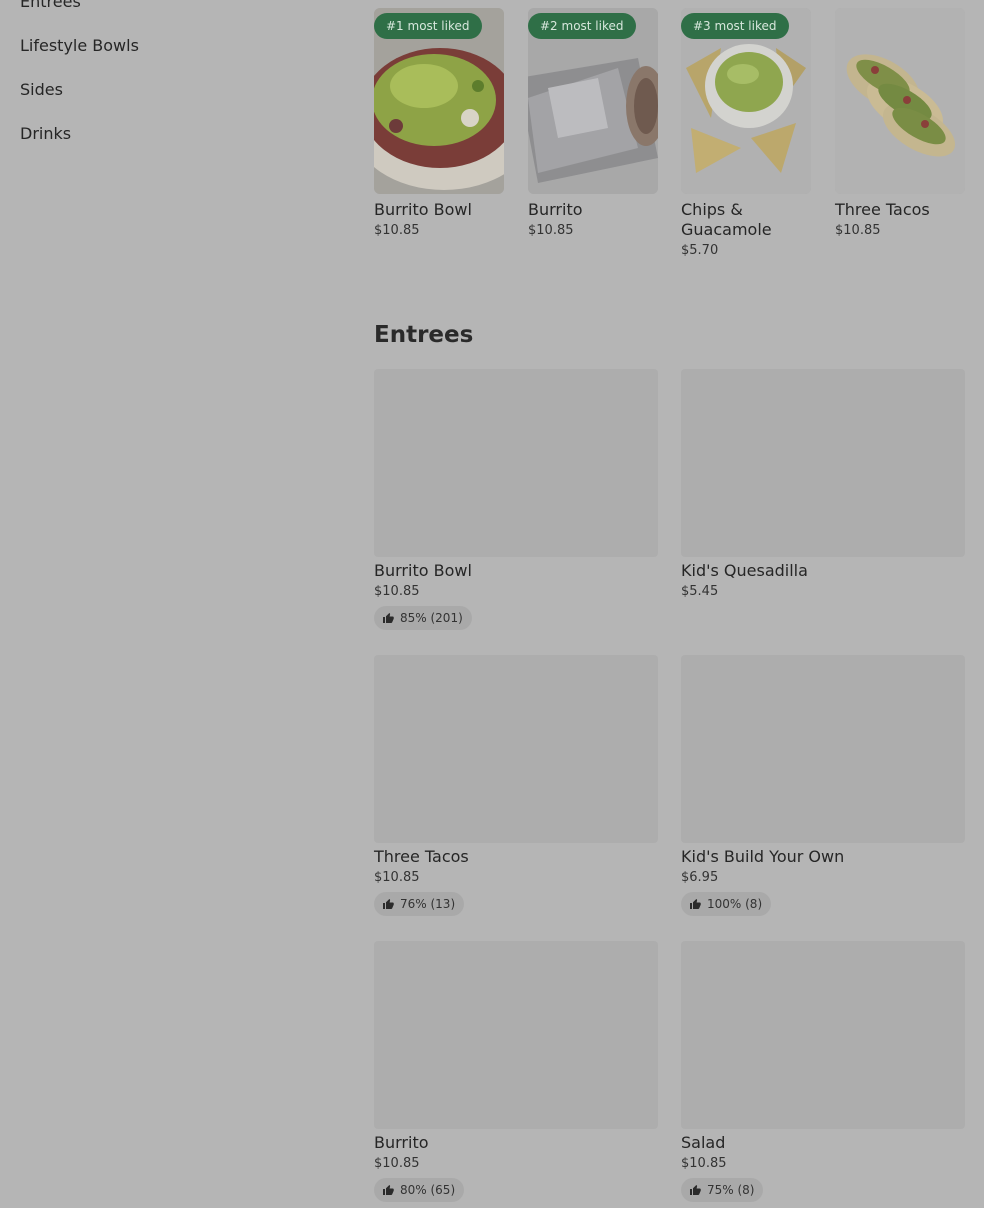 The image size is (984, 1208). What do you see at coordinates (746, 101) in the screenshot?
I see `chips-guacamole-image: #3 most liked` at bounding box center [746, 101].